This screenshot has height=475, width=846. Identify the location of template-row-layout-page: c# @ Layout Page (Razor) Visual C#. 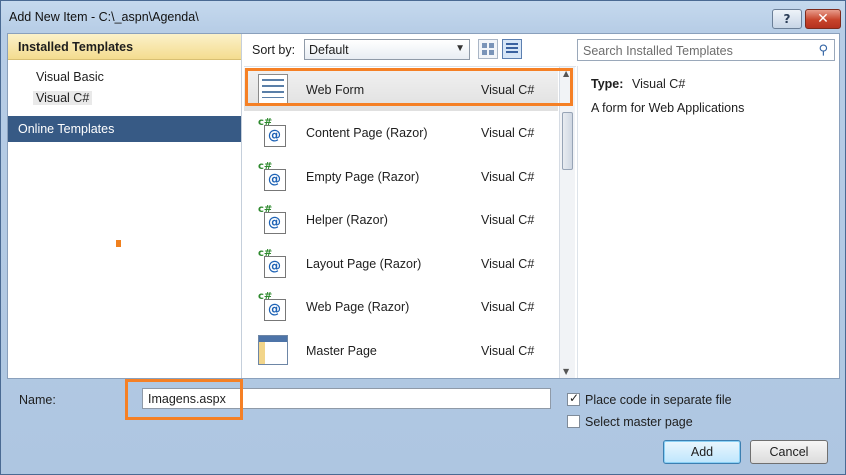
(401, 263).